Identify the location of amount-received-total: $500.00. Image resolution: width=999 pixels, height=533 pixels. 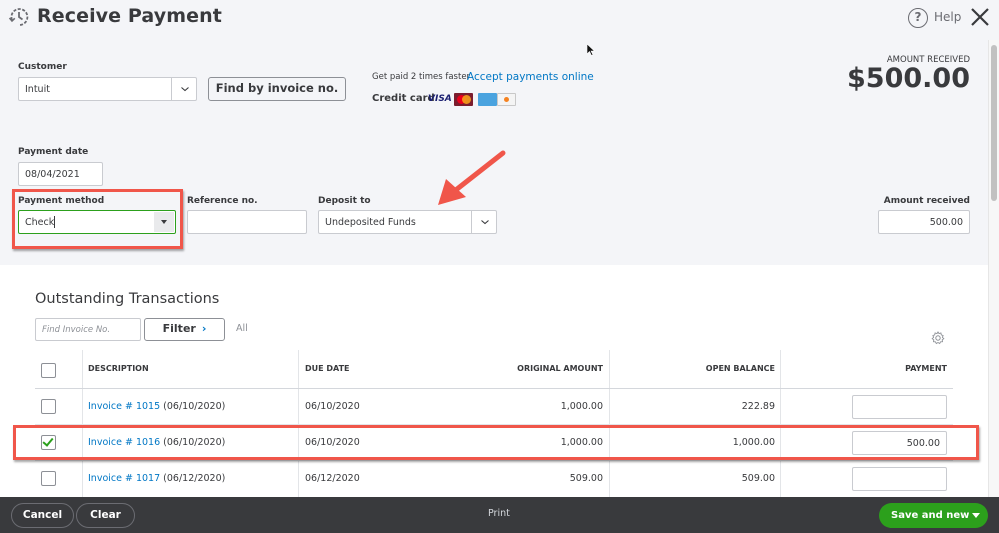
(908, 78).